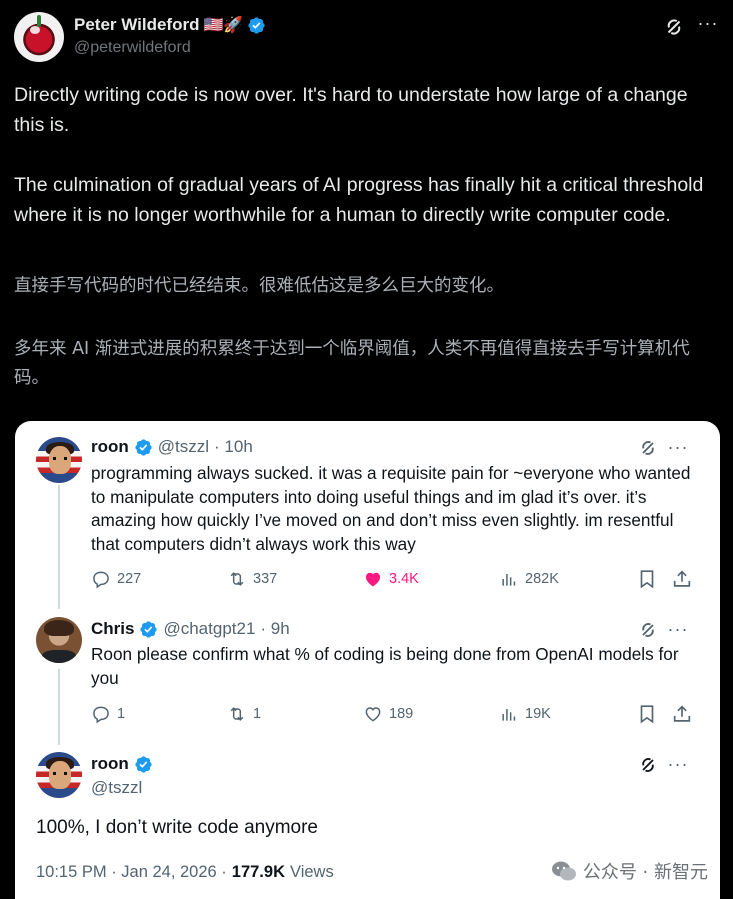 Image resolution: width=733 pixels, height=899 pixels. What do you see at coordinates (177, 827) in the screenshot?
I see `focal-tweet-body: 100%, I don’t write code anymore` at bounding box center [177, 827].